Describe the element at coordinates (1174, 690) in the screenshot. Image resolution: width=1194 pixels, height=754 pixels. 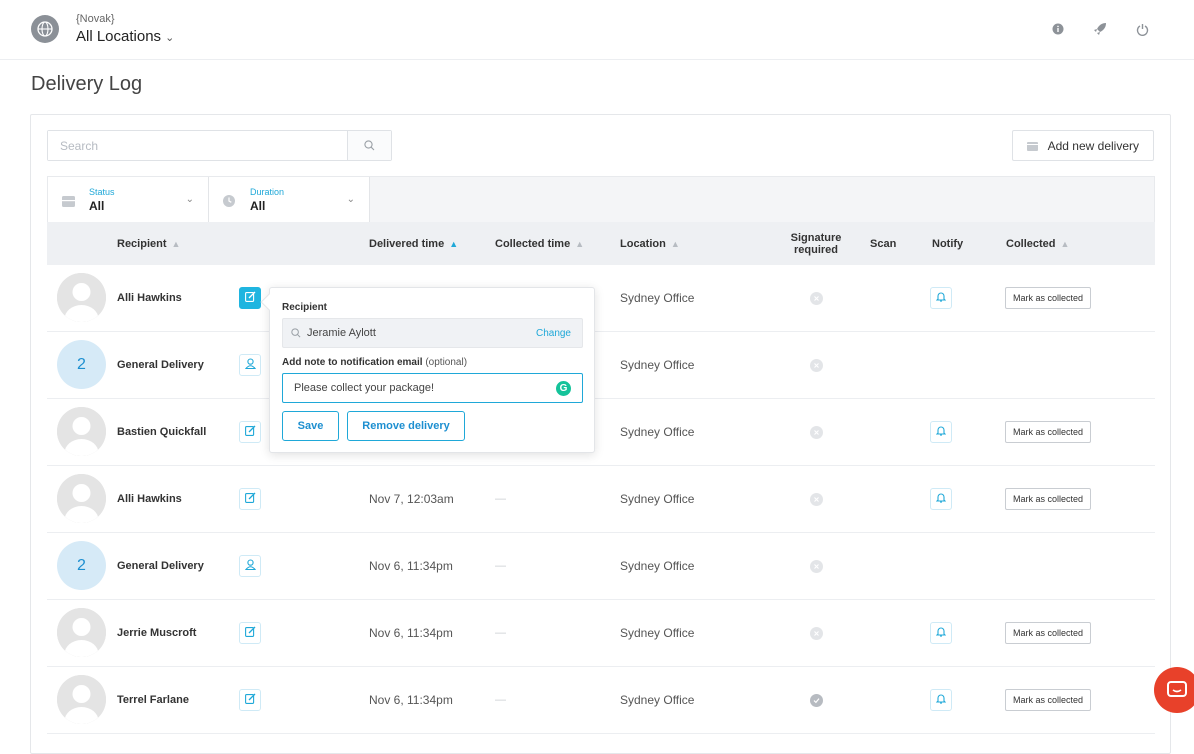
I see `chat-icon` at that location.